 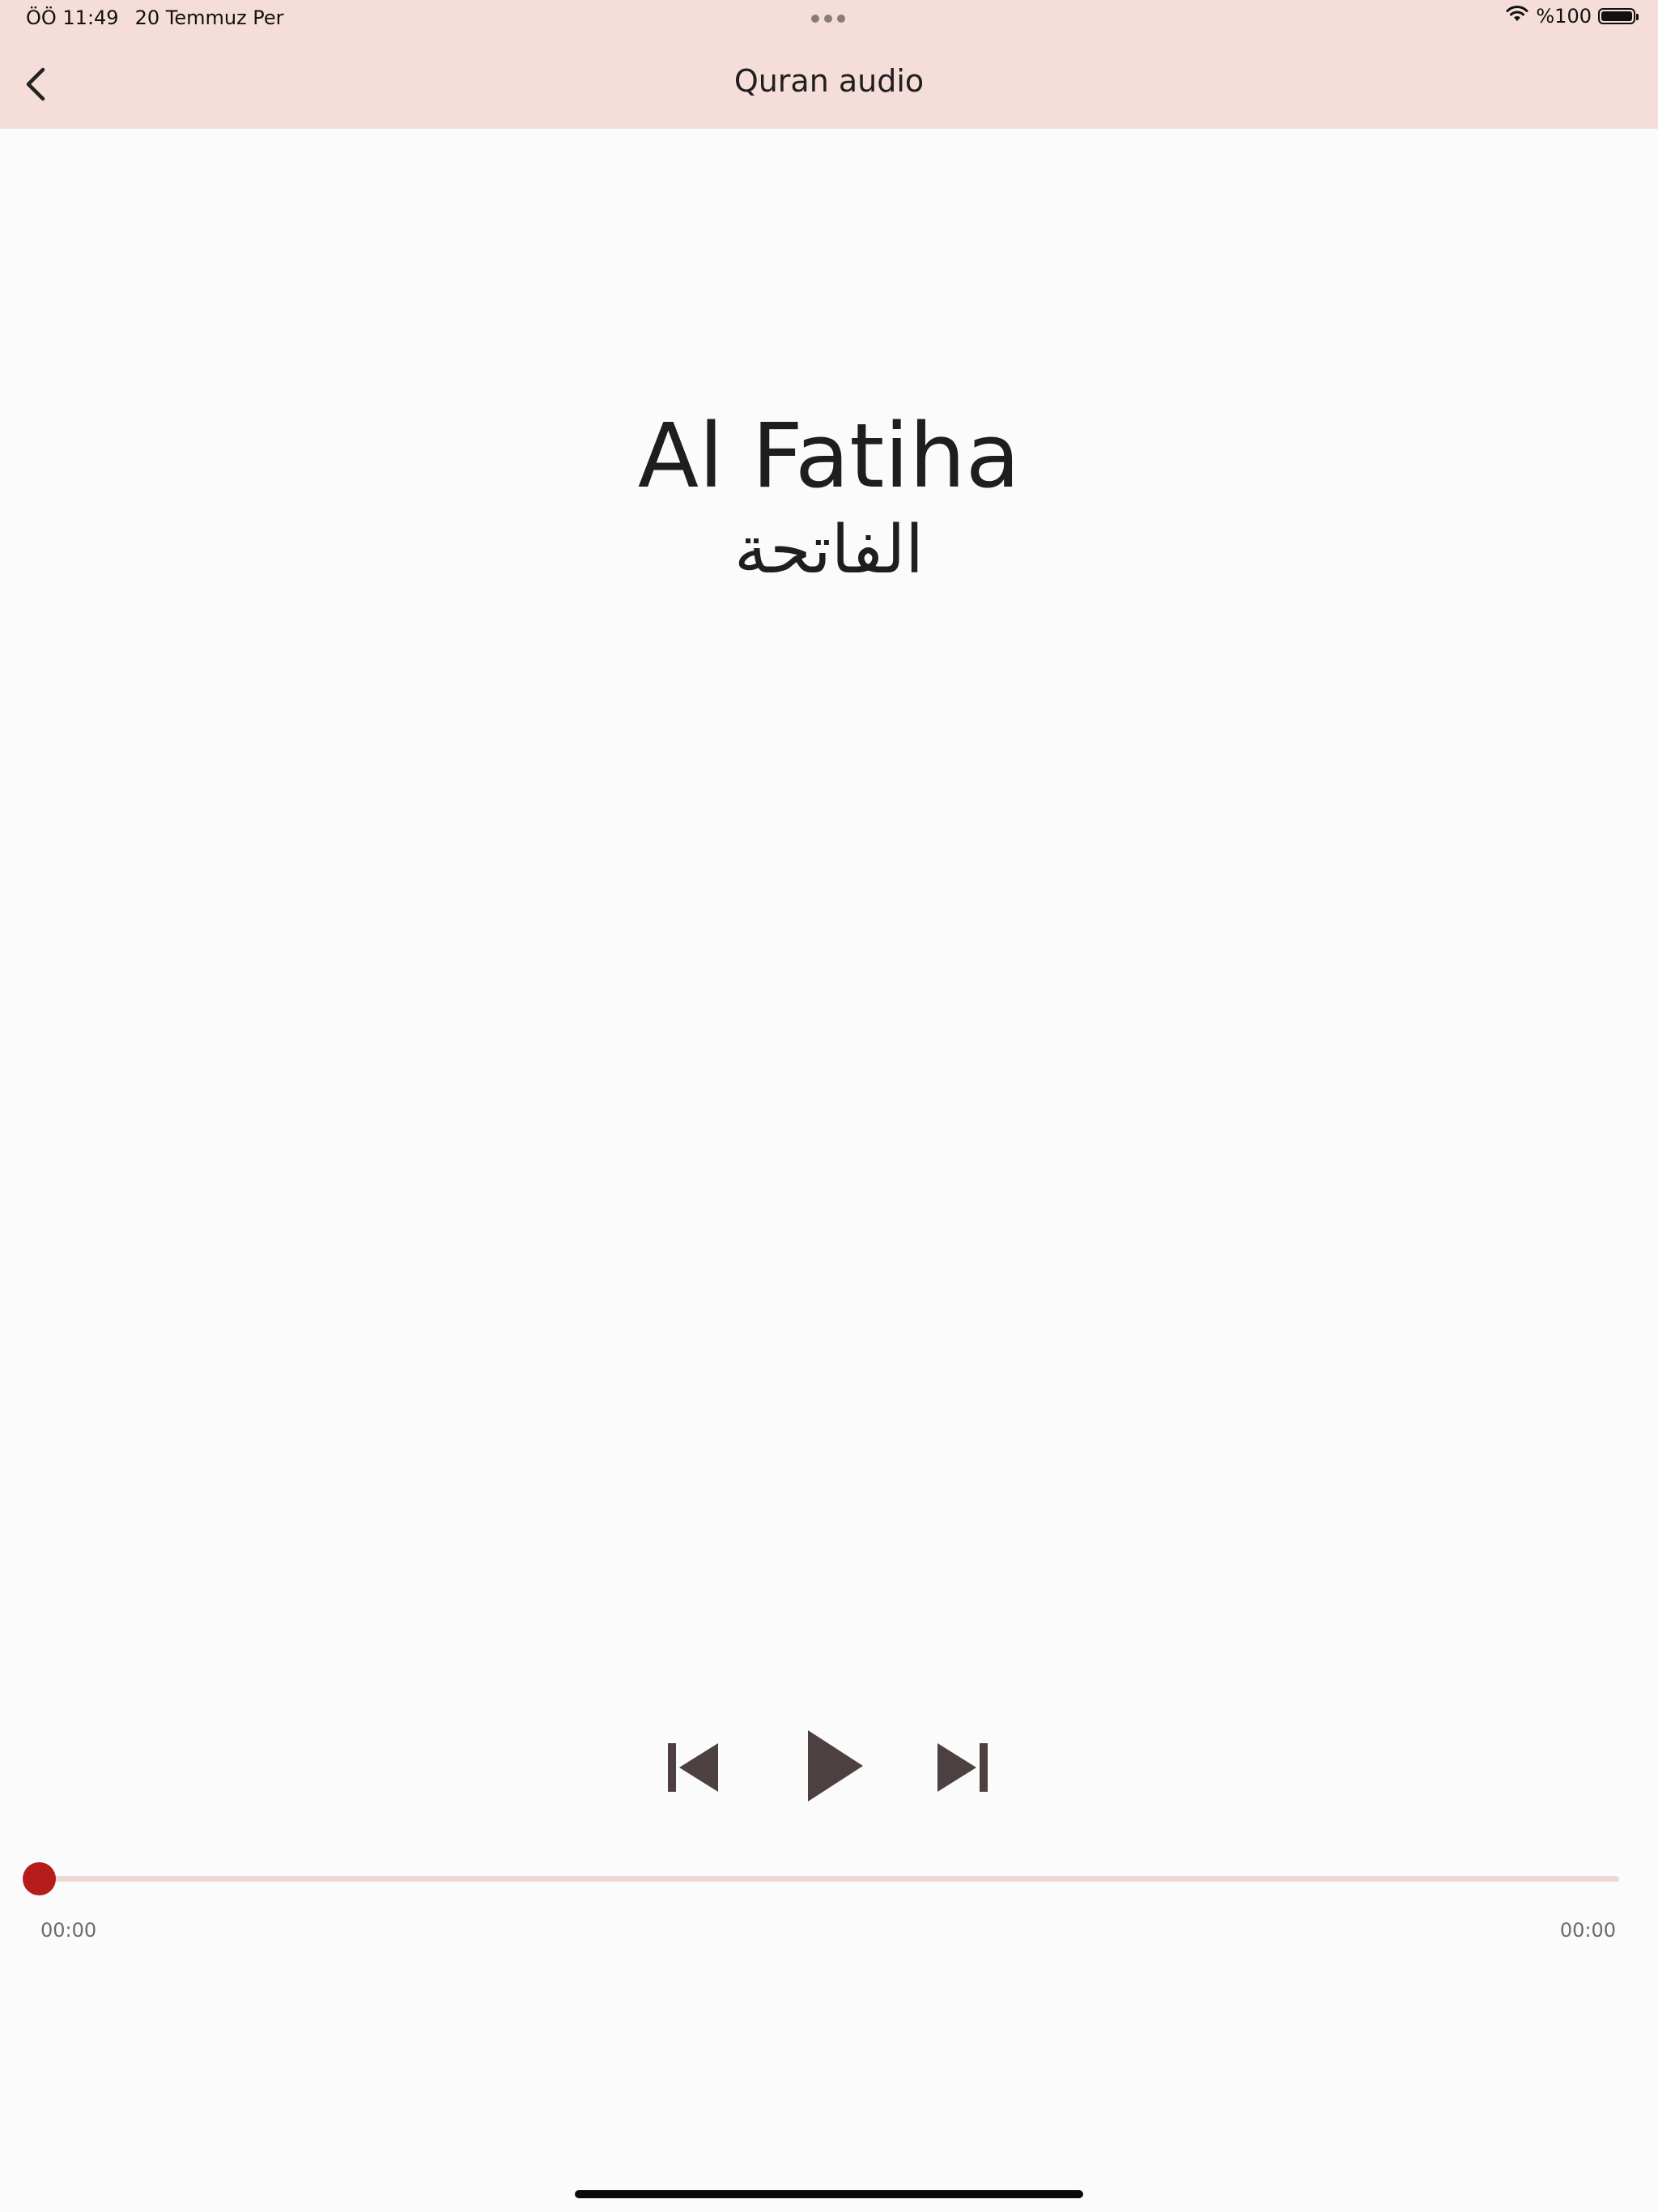 I want to click on play-icon, so click(x=835, y=1766).